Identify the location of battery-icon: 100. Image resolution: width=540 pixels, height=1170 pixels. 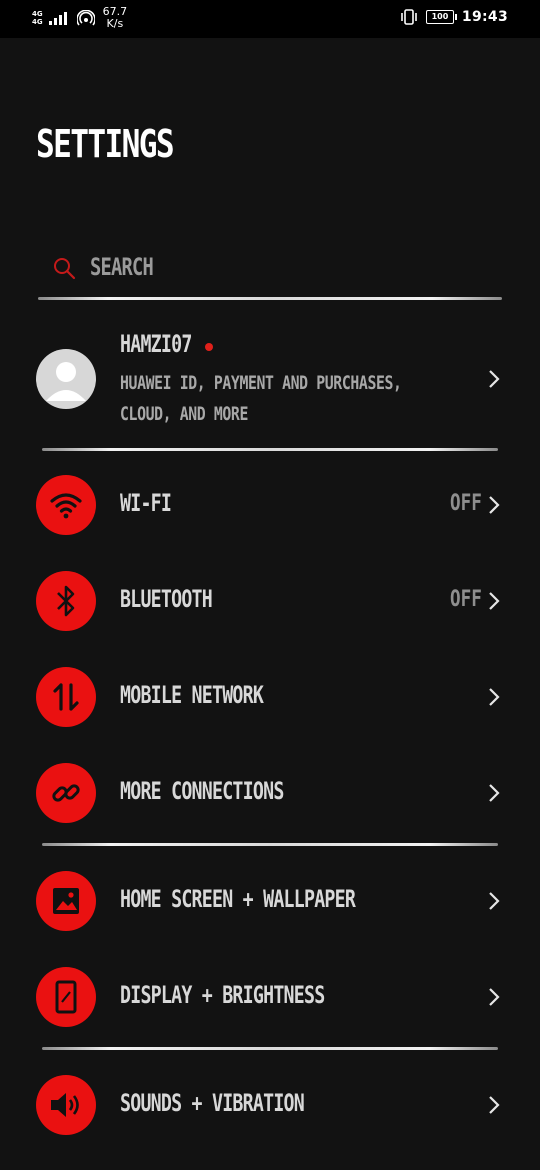
(441, 17).